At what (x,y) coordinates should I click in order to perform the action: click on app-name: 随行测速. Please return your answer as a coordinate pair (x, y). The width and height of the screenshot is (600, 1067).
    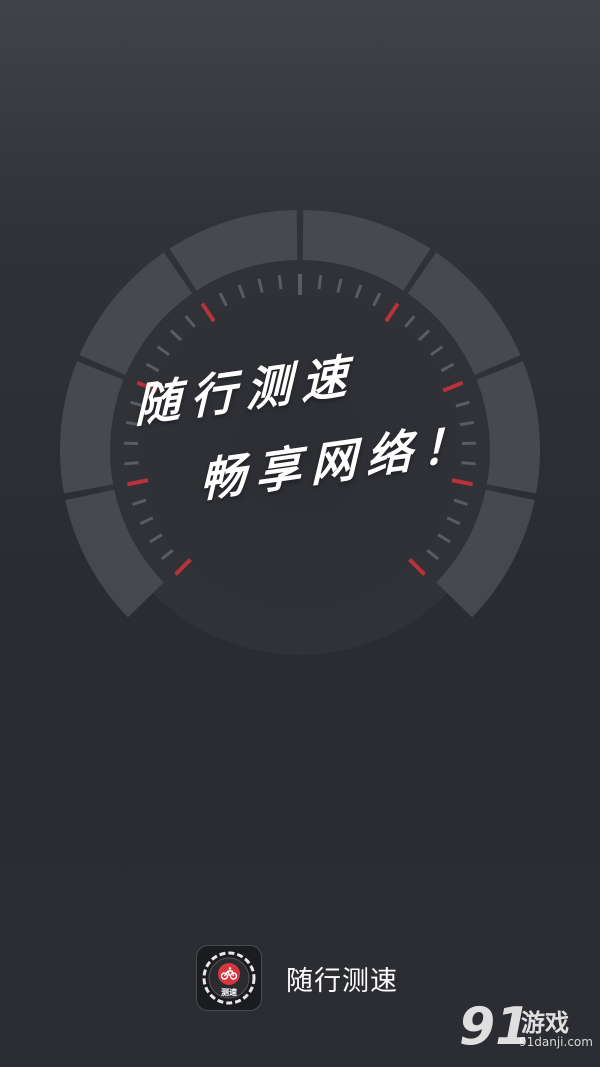
    Looking at the image, I should click on (342, 981).